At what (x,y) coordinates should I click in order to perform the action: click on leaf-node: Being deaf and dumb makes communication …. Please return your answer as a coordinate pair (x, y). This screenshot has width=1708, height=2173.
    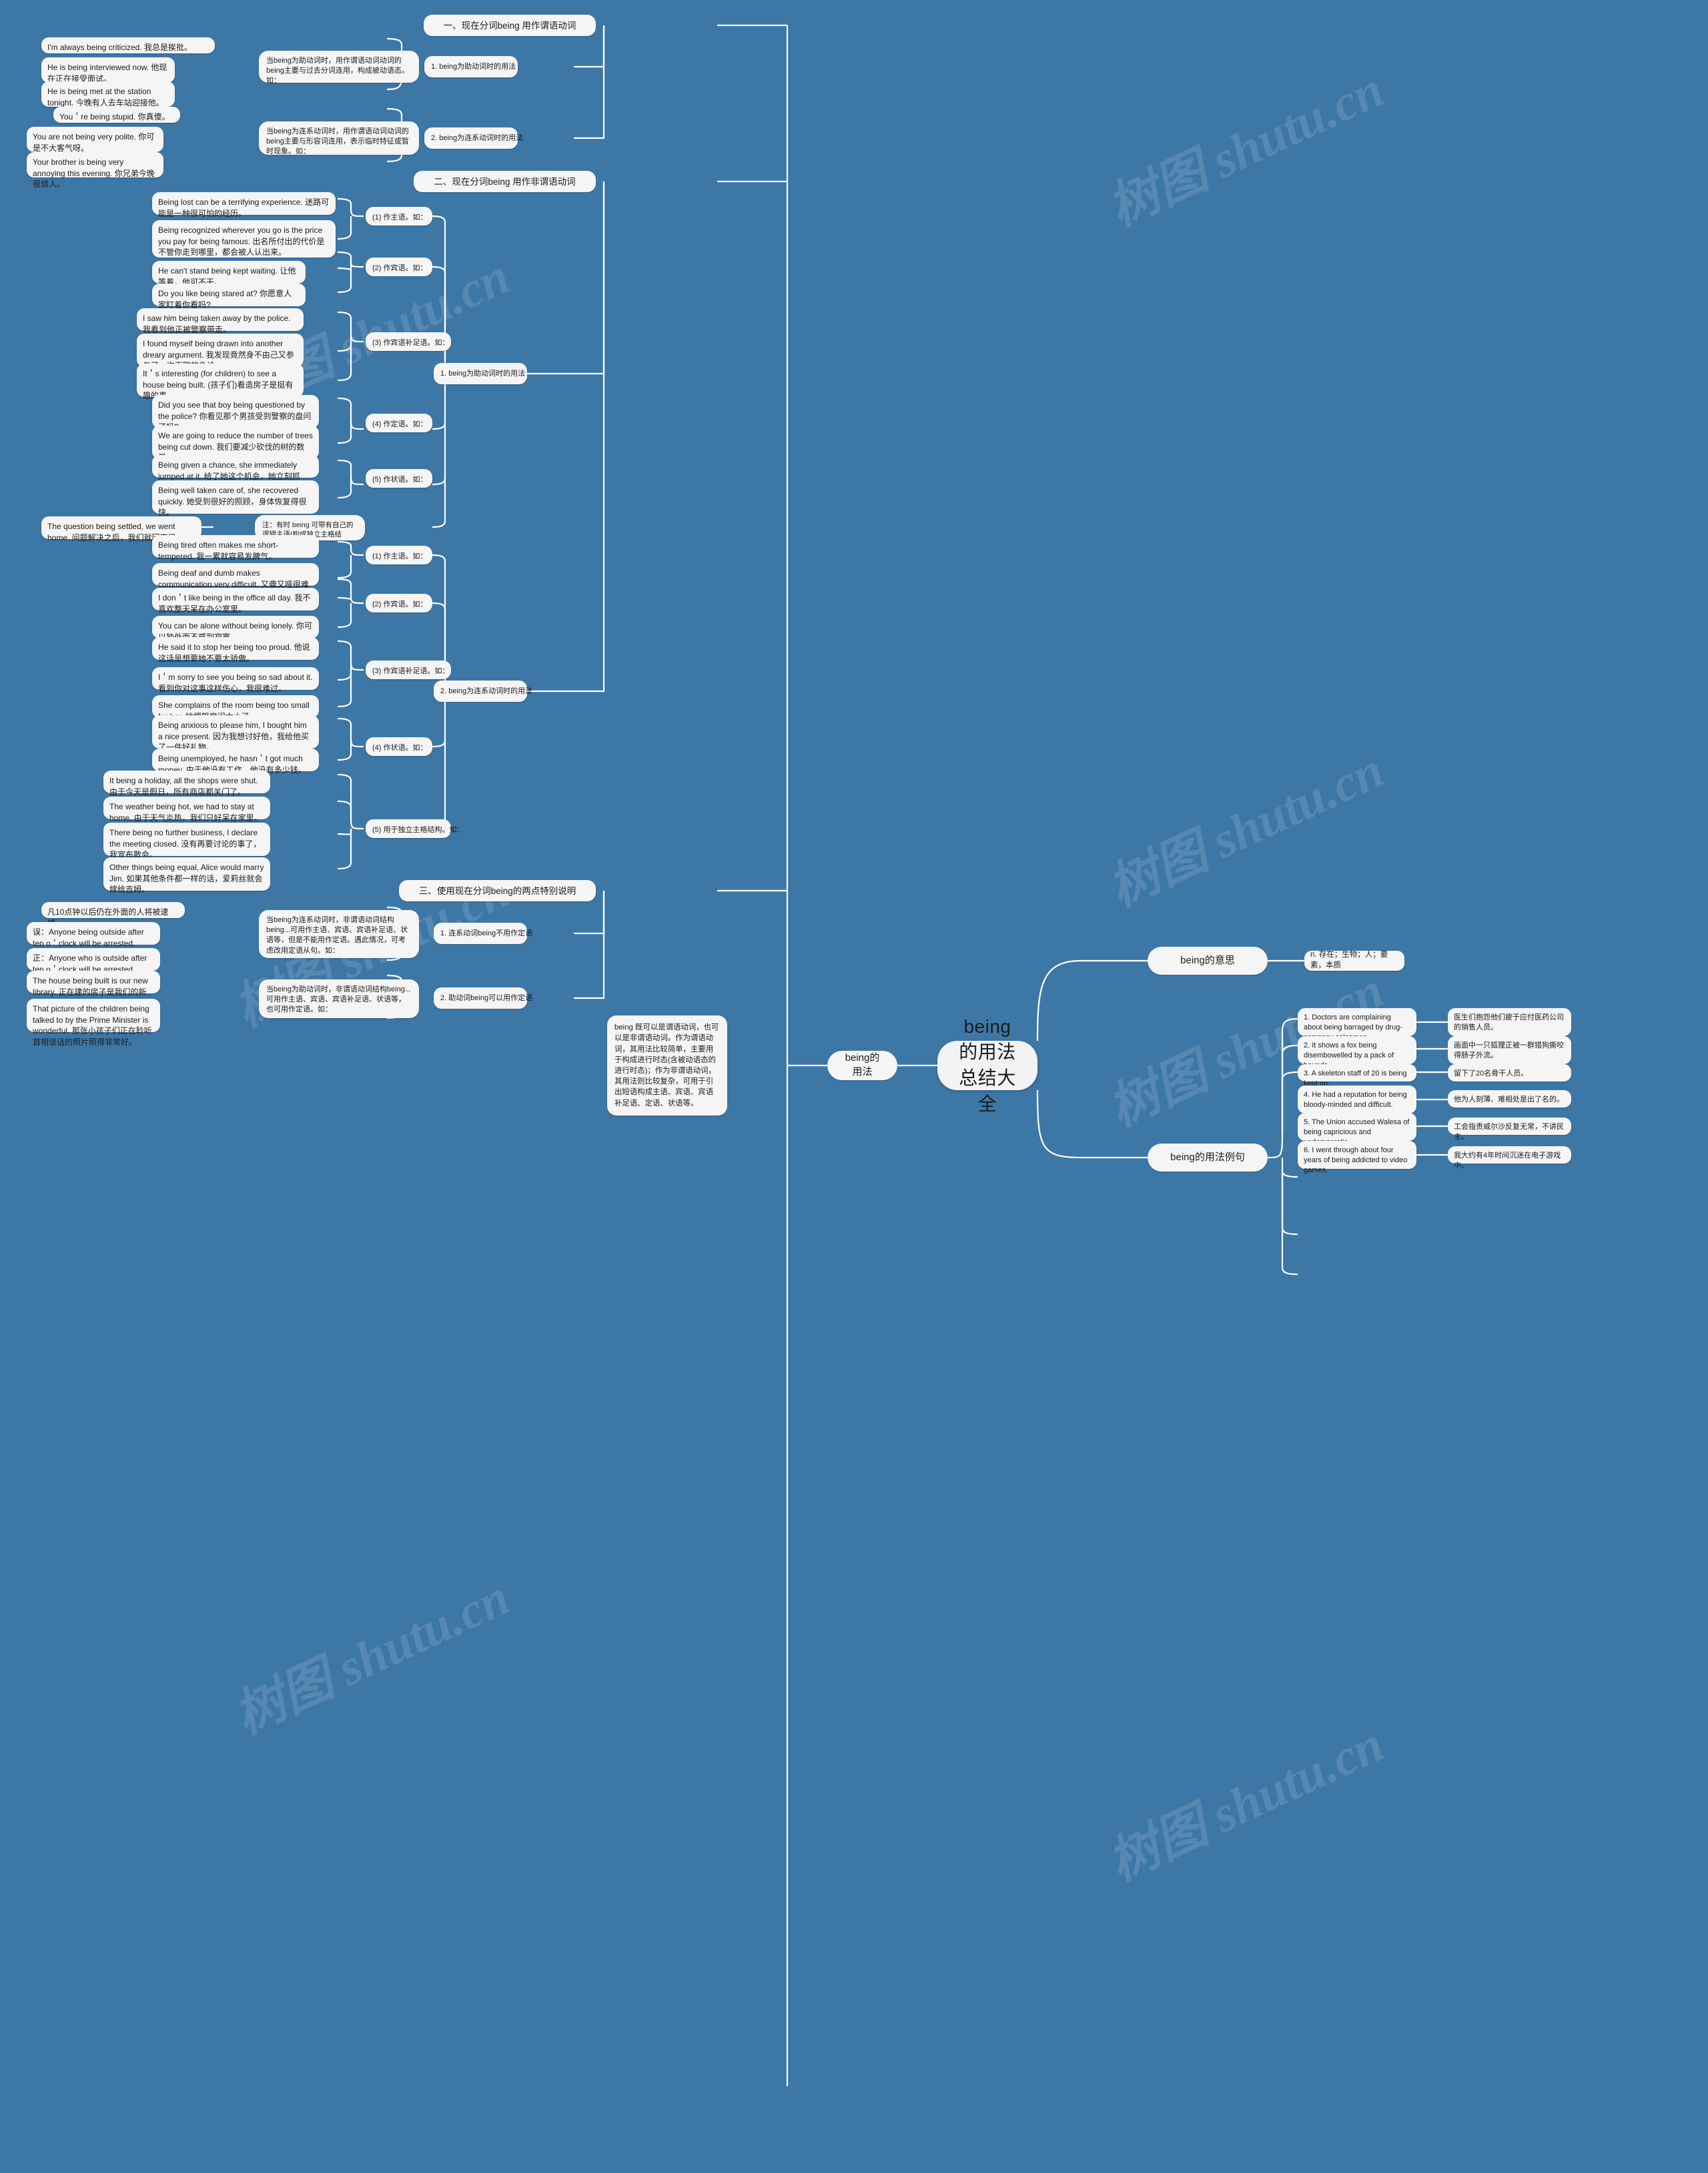
    Looking at the image, I should click on (236, 581).